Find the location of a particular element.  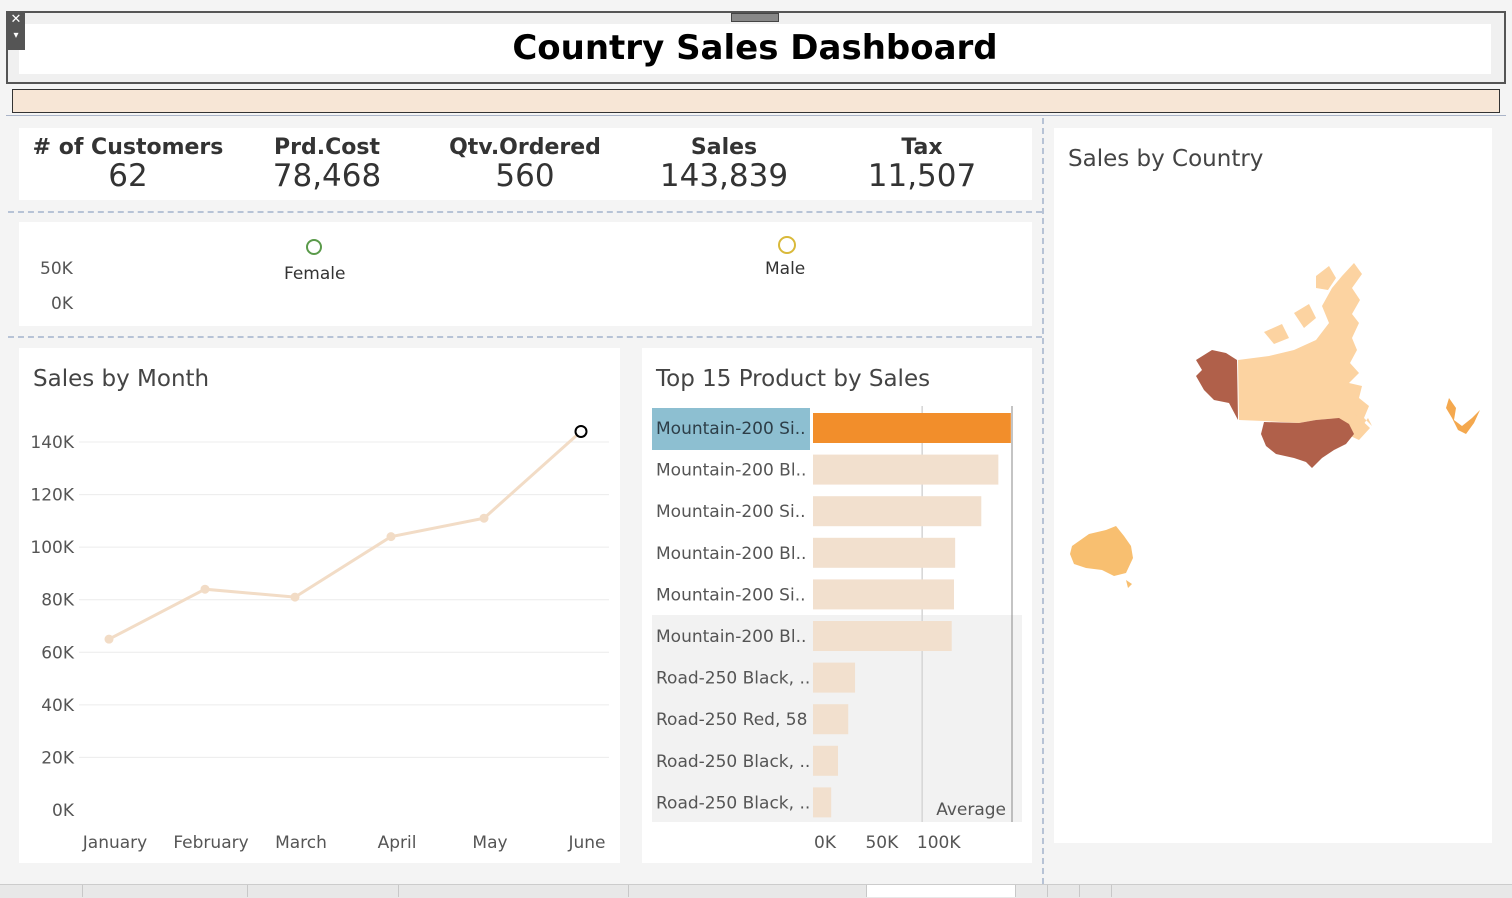

y-tick-label: 80K is located at coordinates (58, 601).